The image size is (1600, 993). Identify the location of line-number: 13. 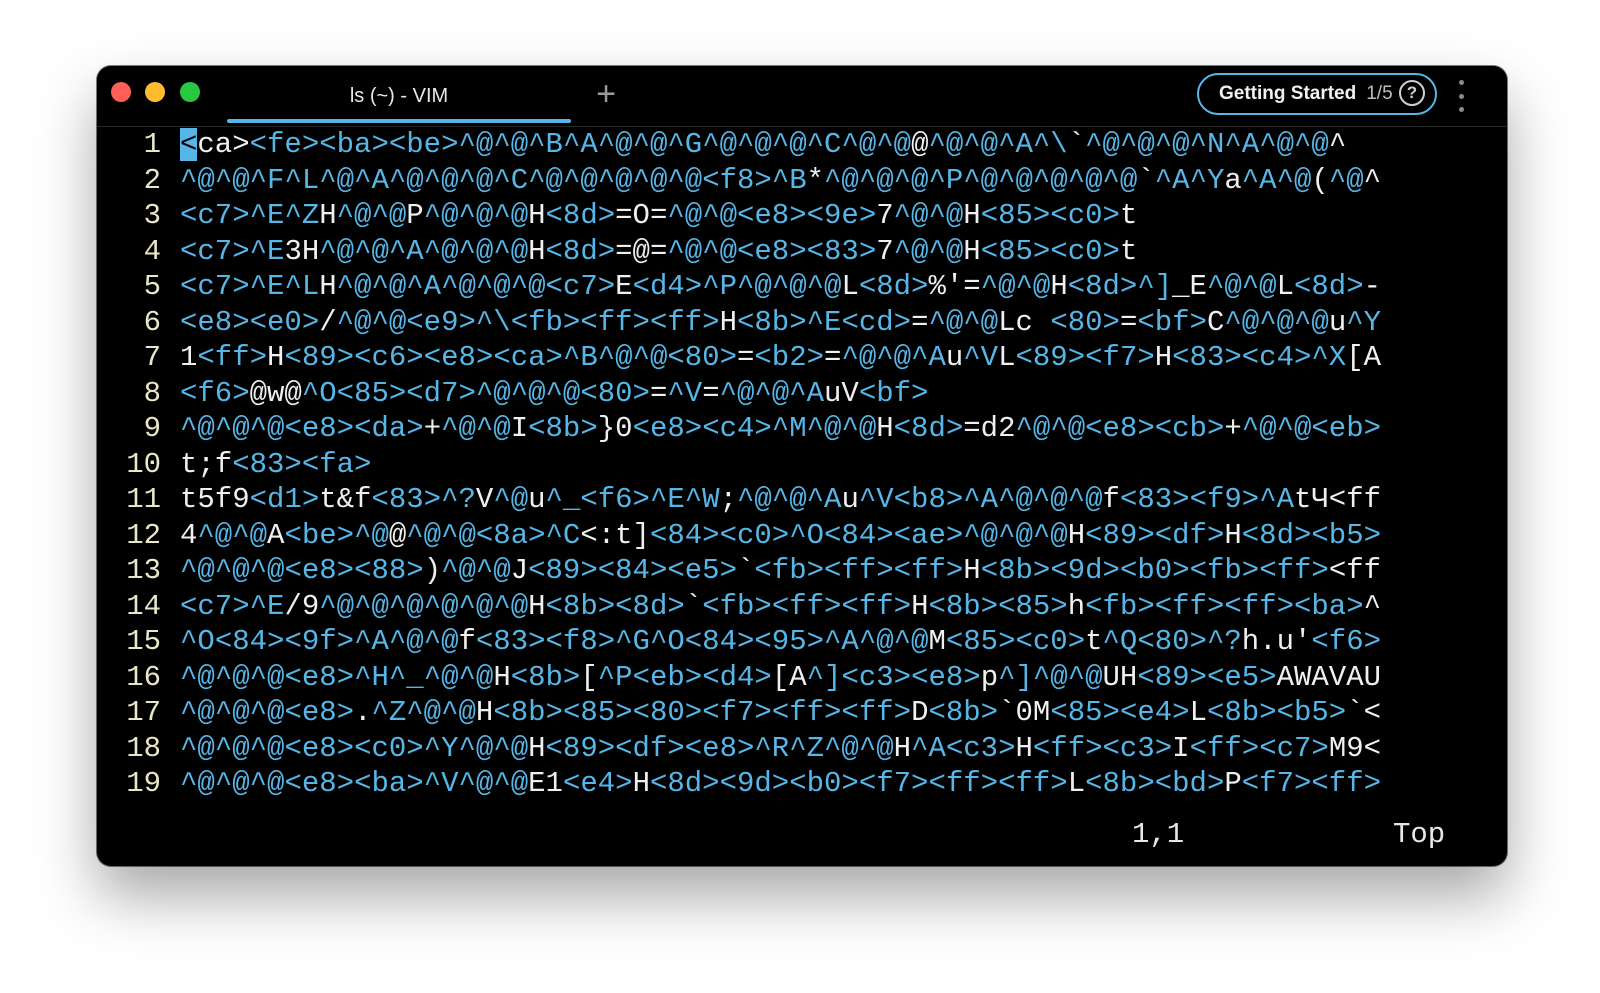
(143, 570).